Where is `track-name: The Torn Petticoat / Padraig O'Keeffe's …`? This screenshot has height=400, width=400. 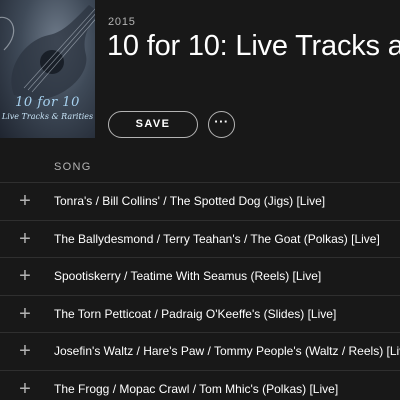
track-name: The Torn Petticoat / Padraig O'Keeffe's … is located at coordinates (195, 313).